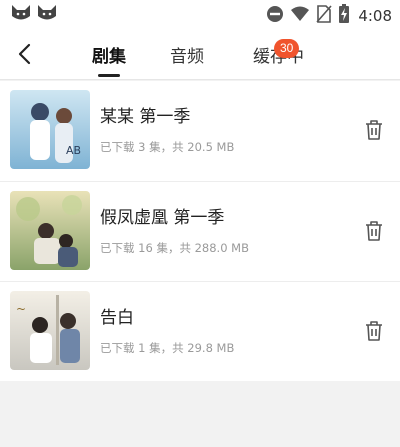  I want to click on caching-count-badge: 30, so click(287, 48).